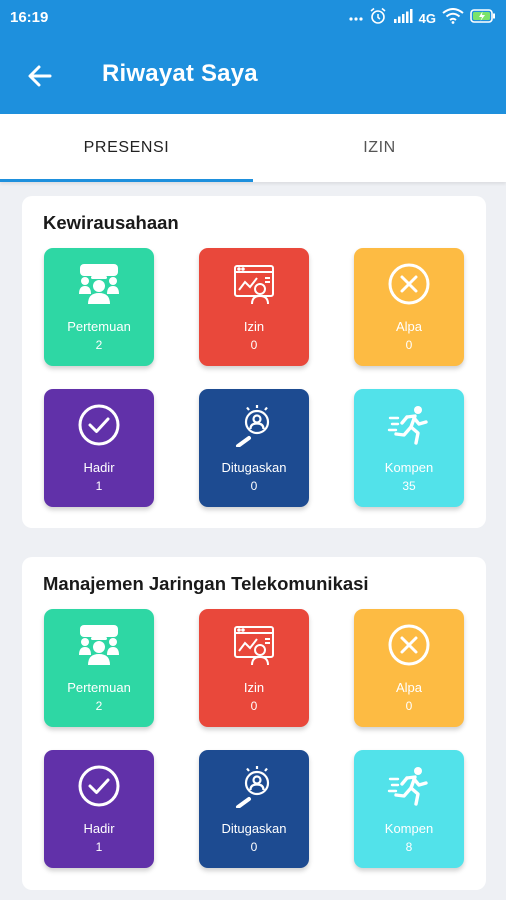 The height and width of the screenshot is (900, 506). What do you see at coordinates (403, 18) in the screenshot?
I see `signal-icon` at bounding box center [403, 18].